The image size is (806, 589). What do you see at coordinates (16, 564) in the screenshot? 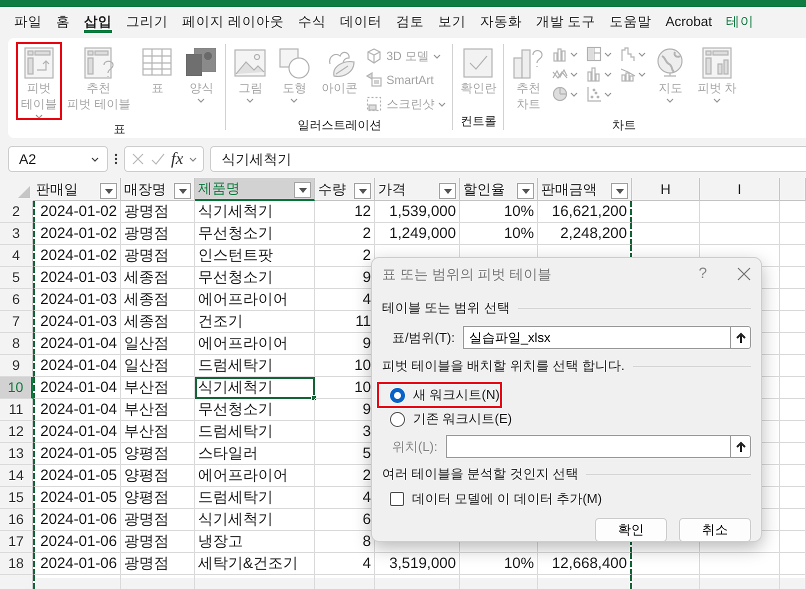
I see `row-header: 18` at bounding box center [16, 564].